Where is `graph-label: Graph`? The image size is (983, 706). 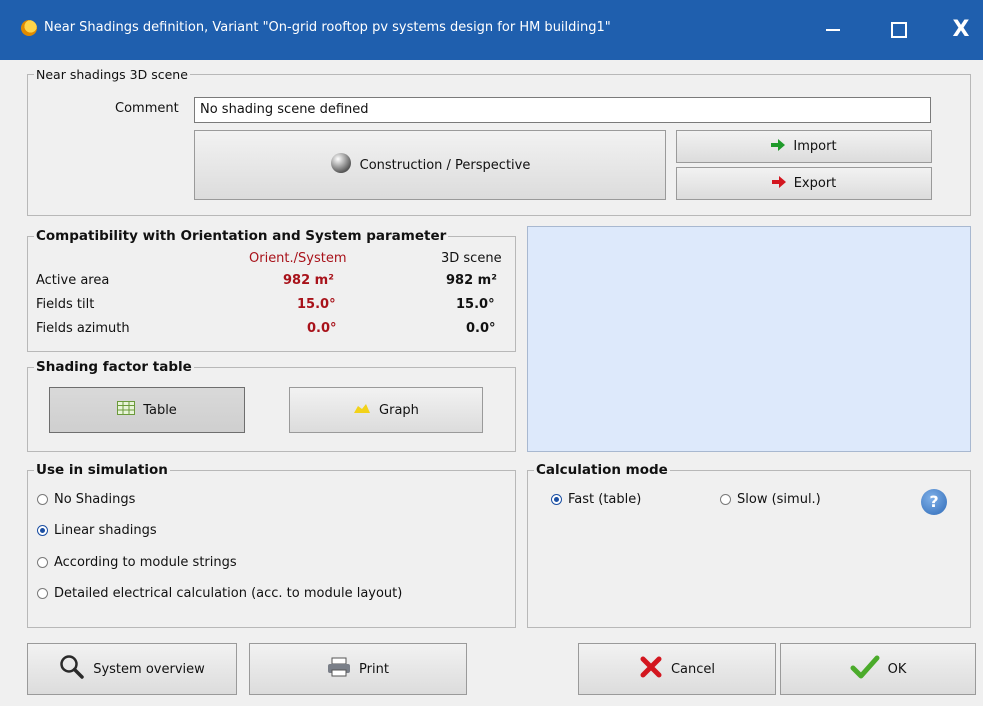
graph-label: Graph is located at coordinates (399, 410).